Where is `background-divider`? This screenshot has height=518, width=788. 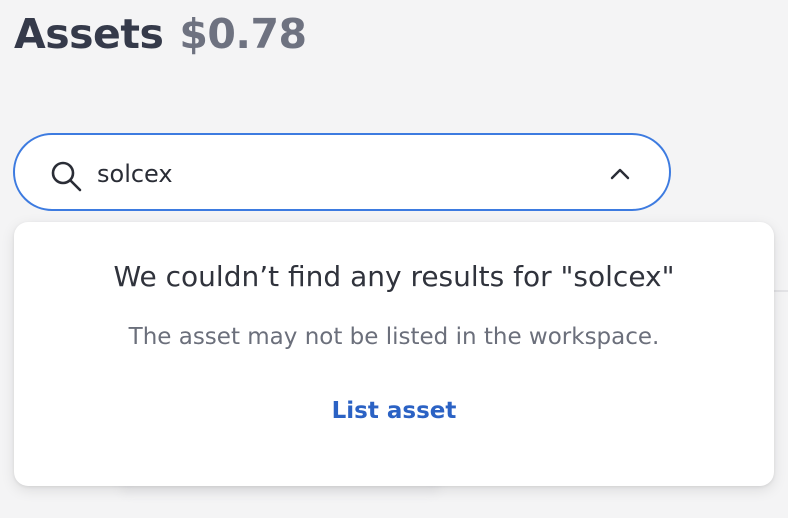 background-divider is located at coordinates (781, 291).